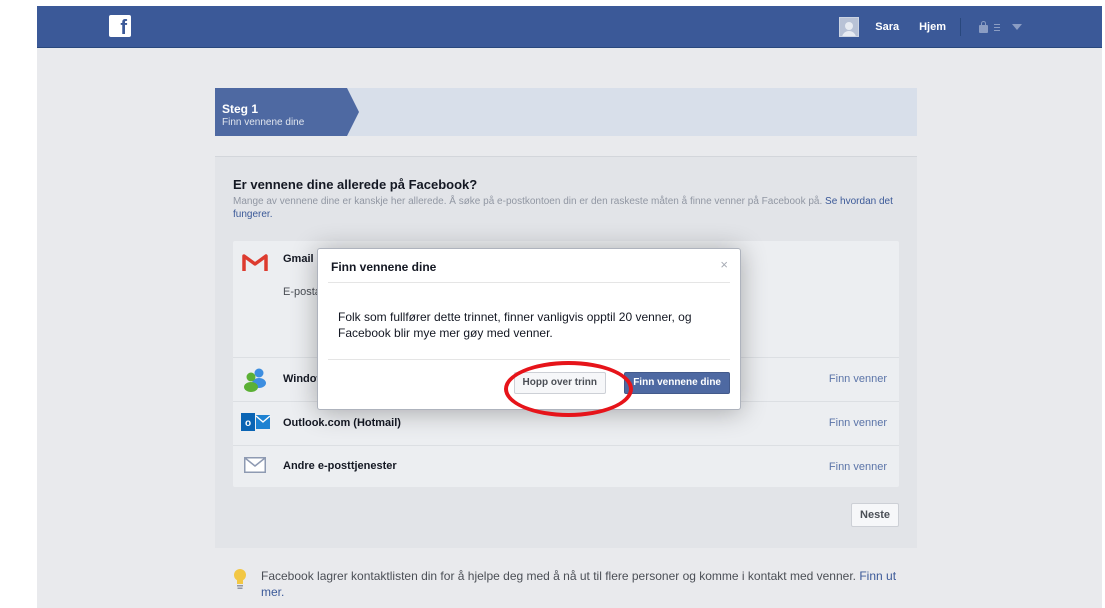  What do you see at coordinates (566, 112) in the screenshot?
I see `step-progress-bar: Steg 1 Finn vennene dine` at bounding box center [566, 112].